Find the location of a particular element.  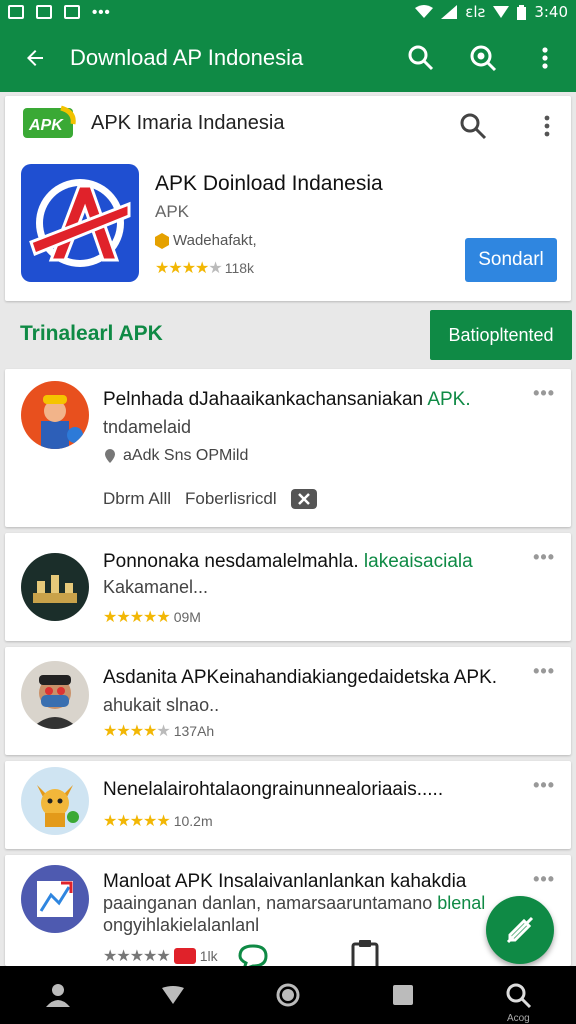

brand-logo: APK is located at coordinates (49, 121).